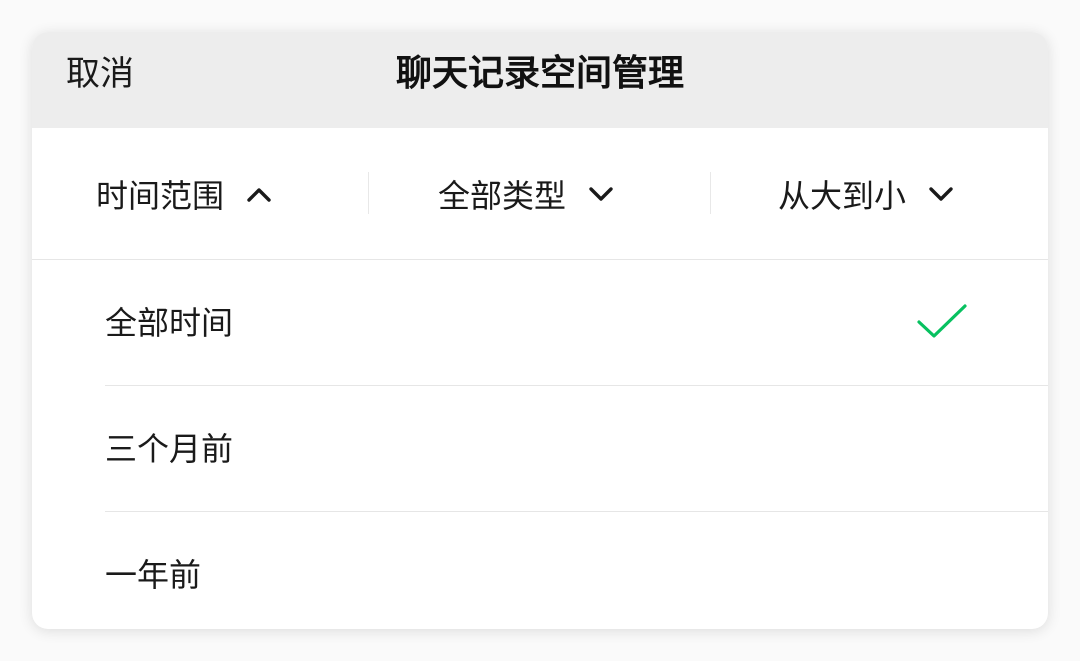 The image size is (1080, 661). What do you see at coordinates (169, 449) in the screenshot?
I see `time-option-label: 三个月前` at bounding box center [169, 449].